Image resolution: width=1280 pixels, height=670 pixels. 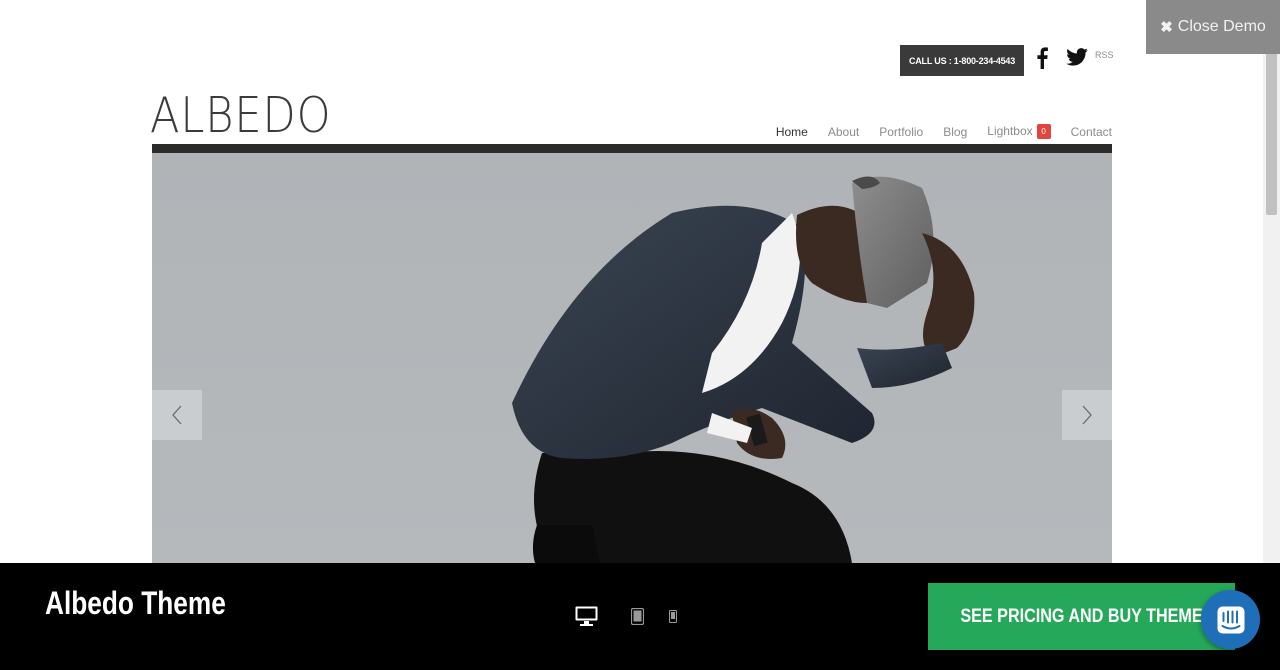 What do you see at coordinates (135, 603) in the screenshot?
I see `theme-title: Albedo Theme` at bounding box center [135, 603].